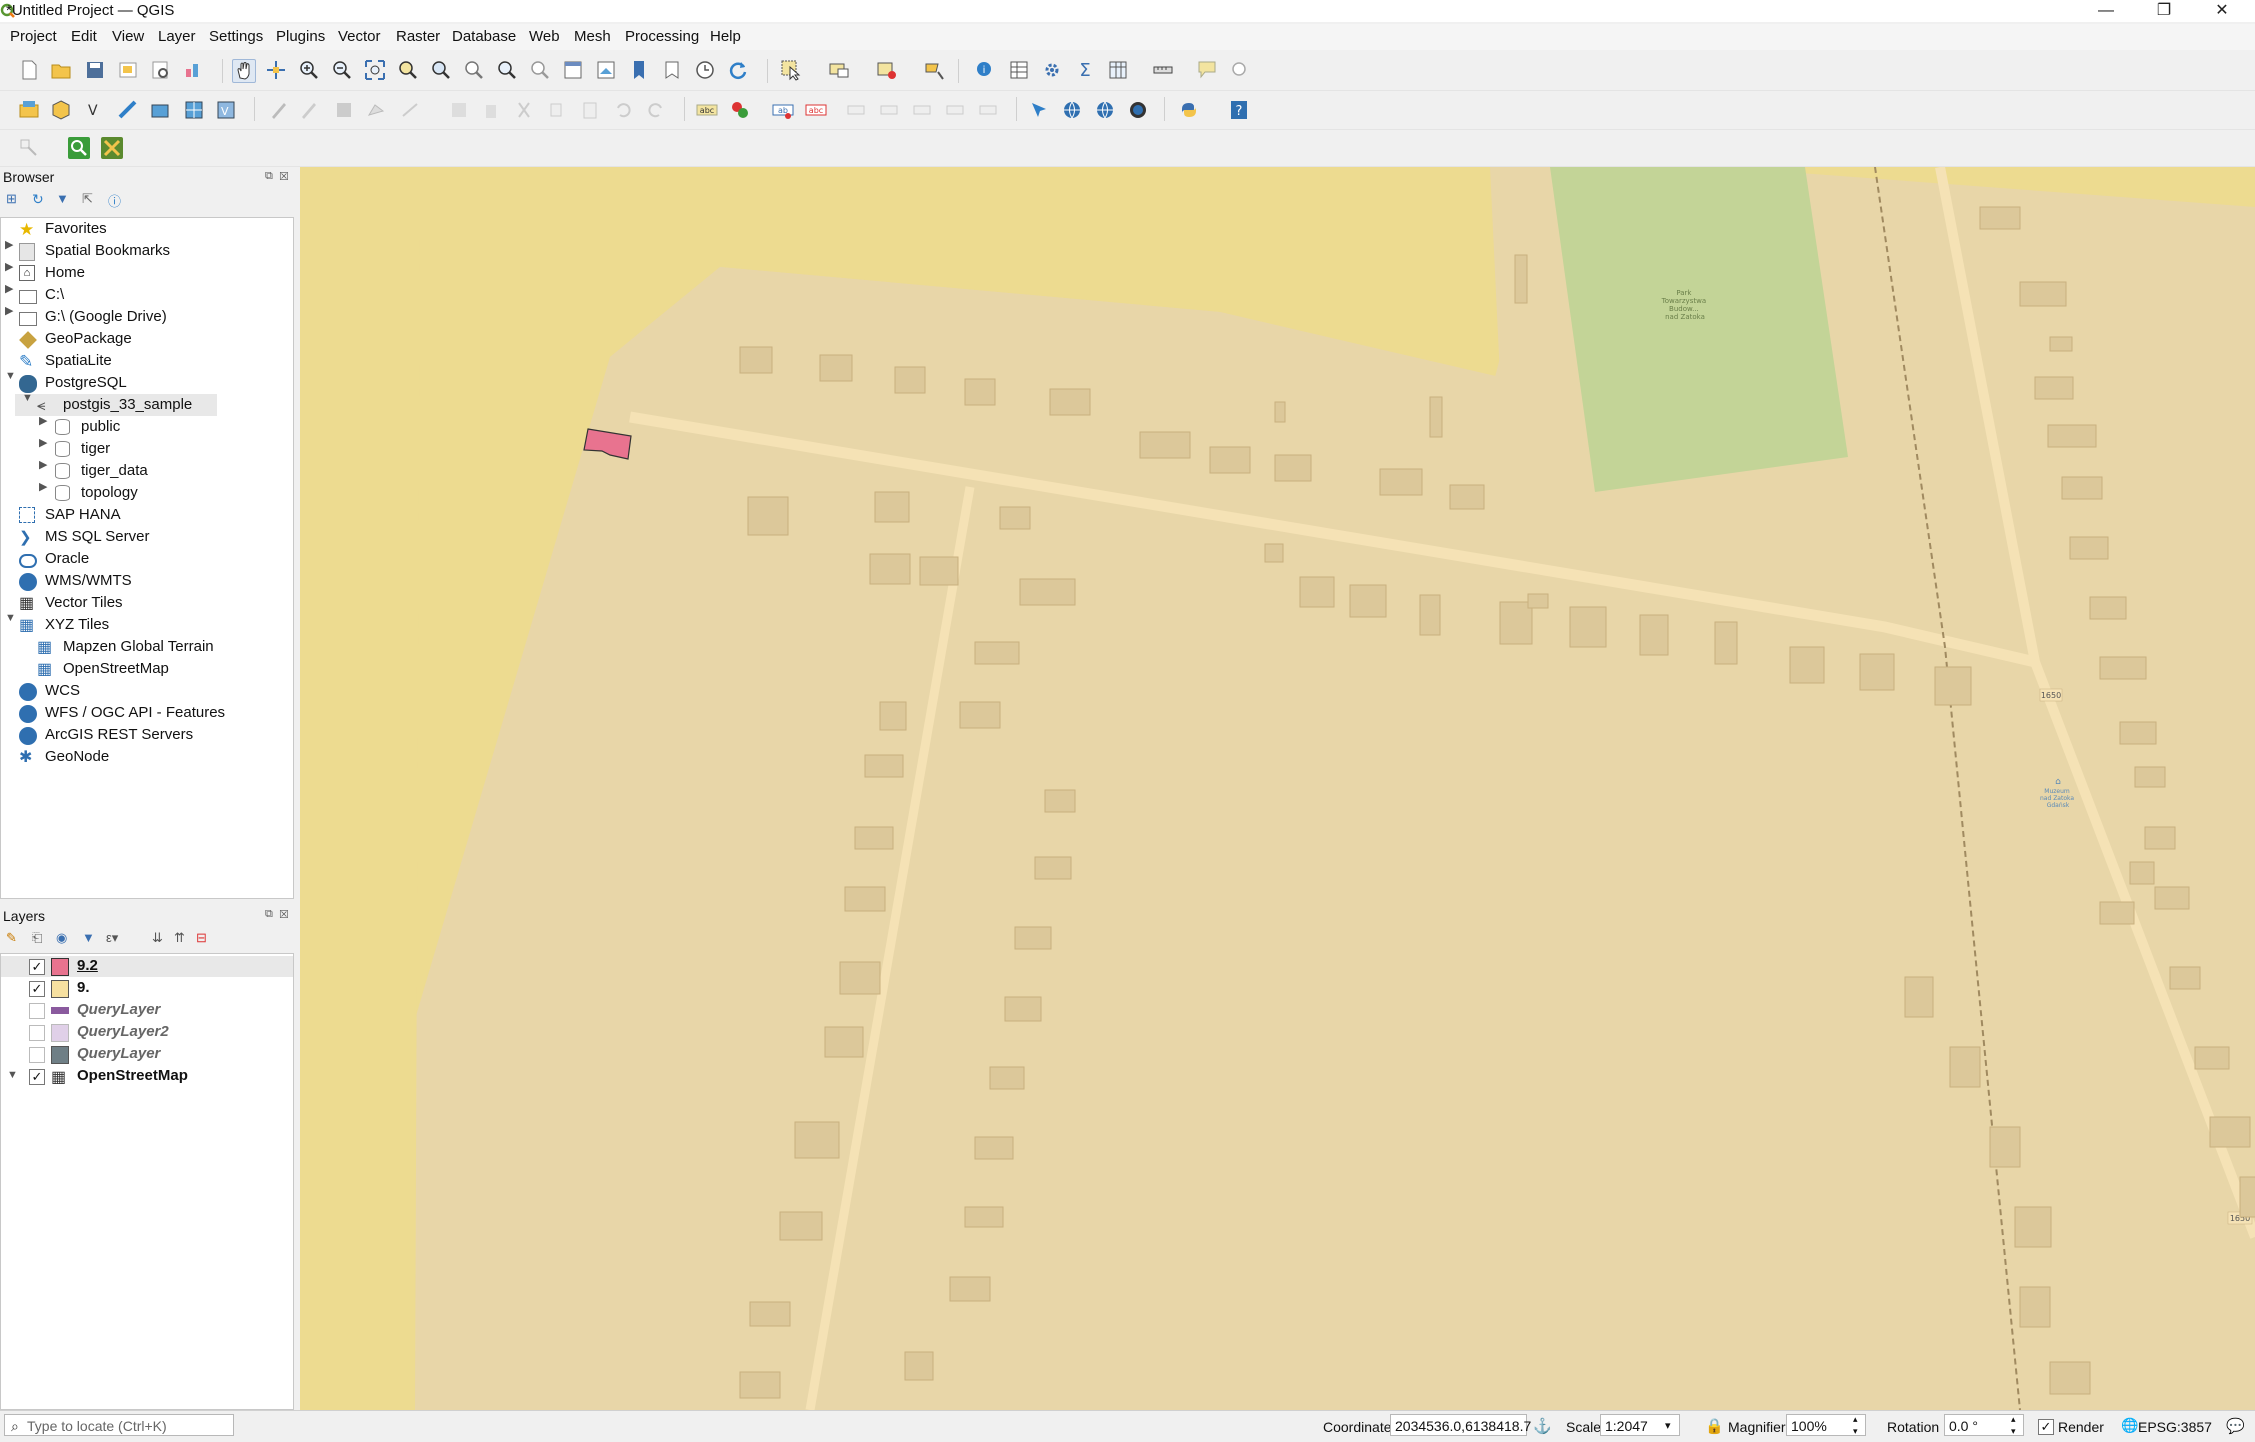 Image resolution: width=2255 pixels, height=1442 pixels. I want to click on highlight-pinned-labels-icon: ab, so click(783, 110).